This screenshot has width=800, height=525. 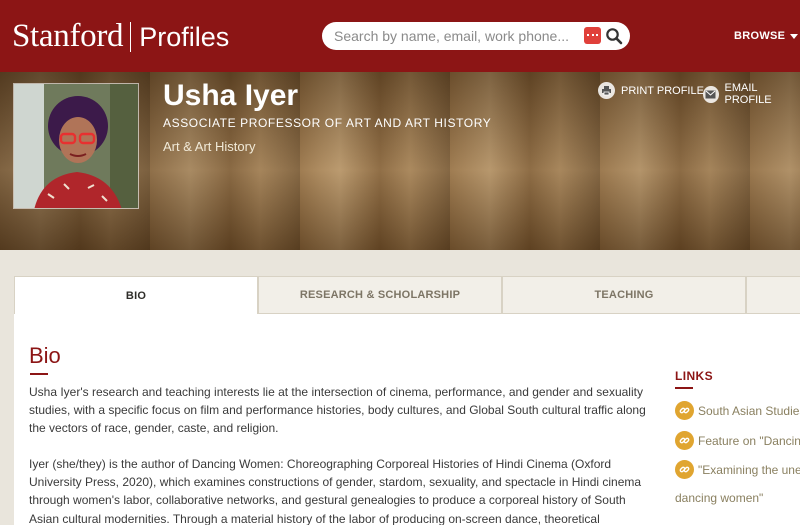 I want to click on links-underline, so click(x=684, y=388).